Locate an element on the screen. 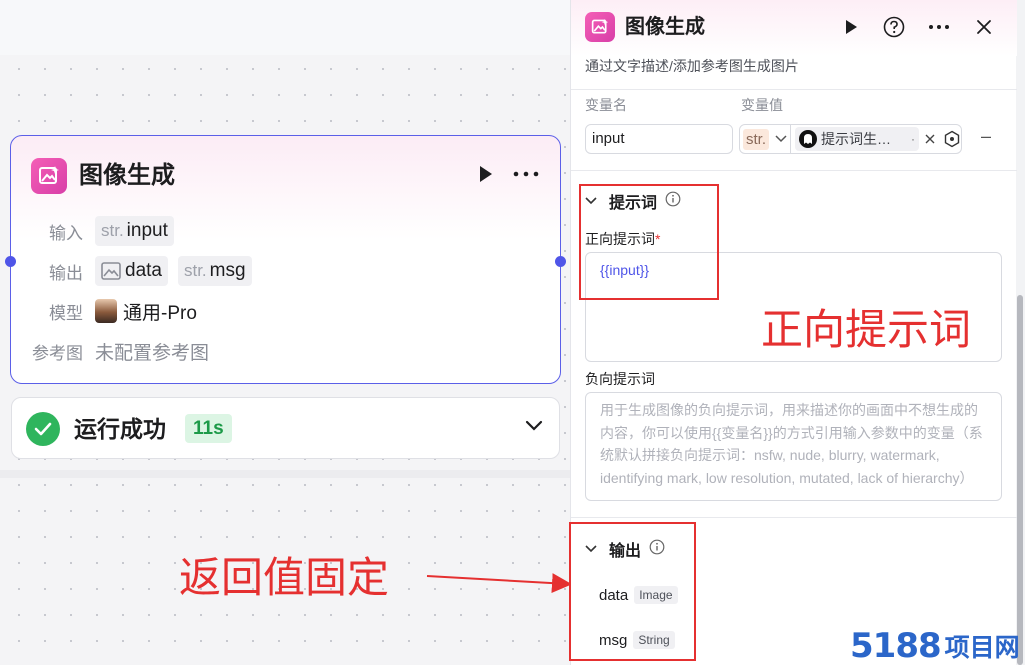 This screenshot has height=665, width=1025. input-tag: str. input is located at coordinates (134, 231).